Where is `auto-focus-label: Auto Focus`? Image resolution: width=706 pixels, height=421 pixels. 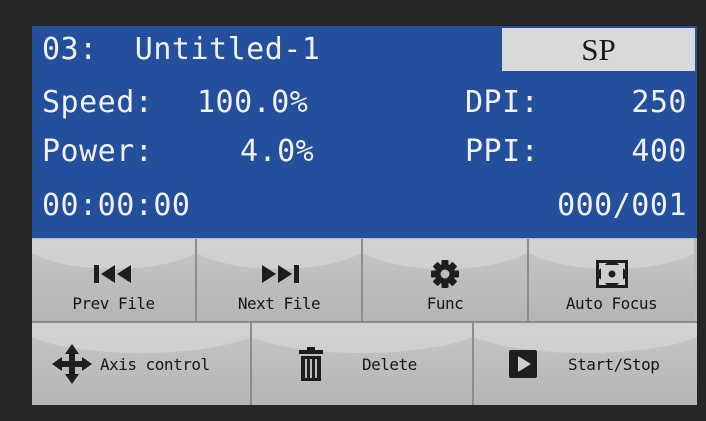 auto-focus-label: Auto Focus is located at coordinates (611, 303).